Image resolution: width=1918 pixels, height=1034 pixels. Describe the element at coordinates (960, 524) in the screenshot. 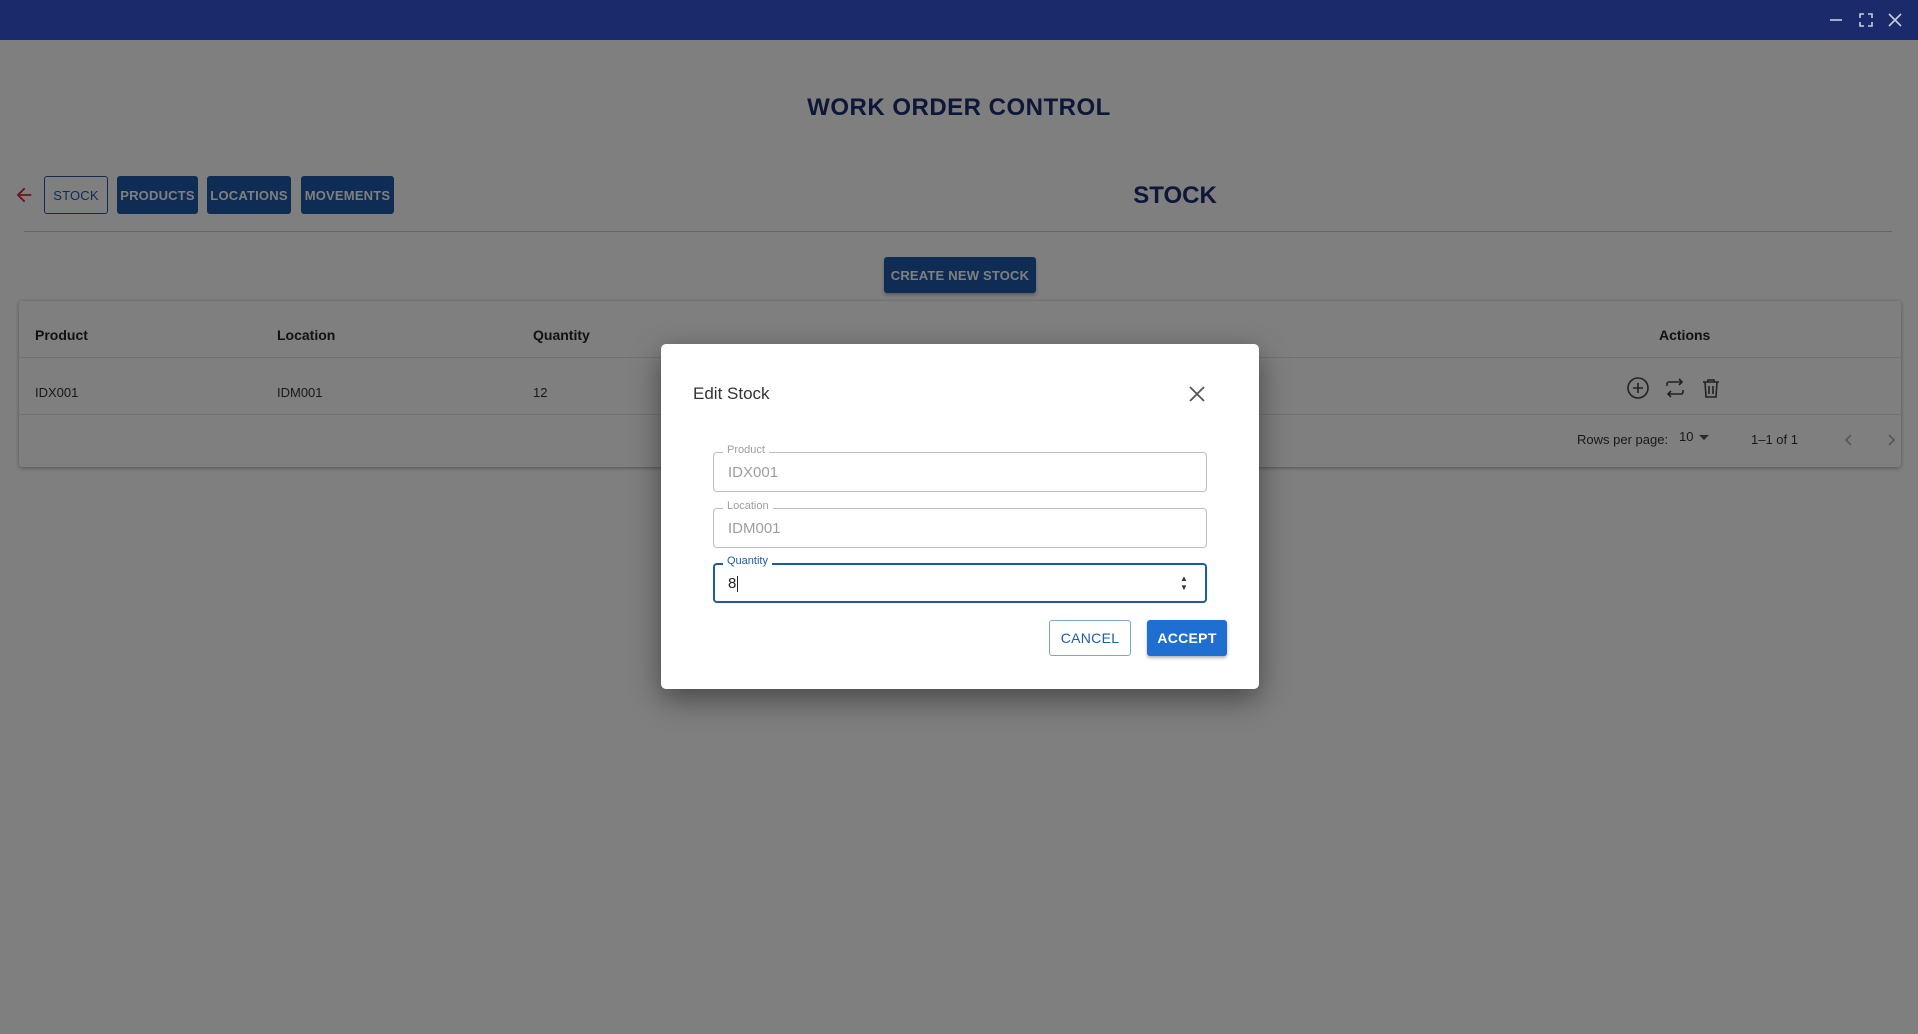

I see `location-field: Location IDM001` at that location.